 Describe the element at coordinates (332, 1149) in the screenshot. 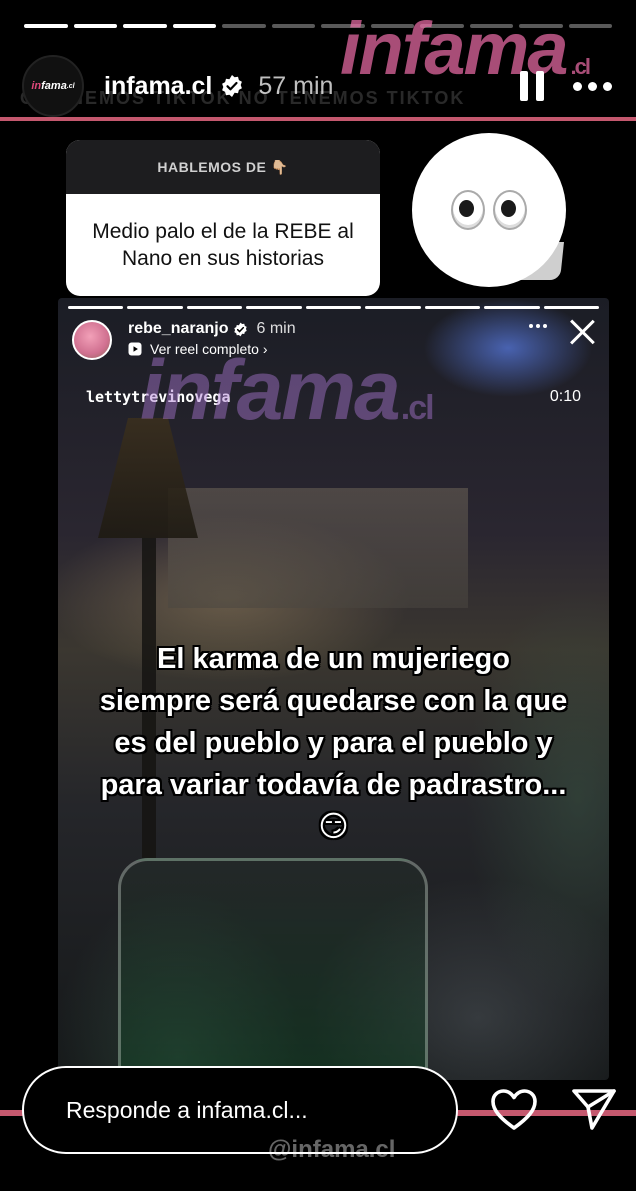

I see `bottom-watermark: @infama.cl` at that location.